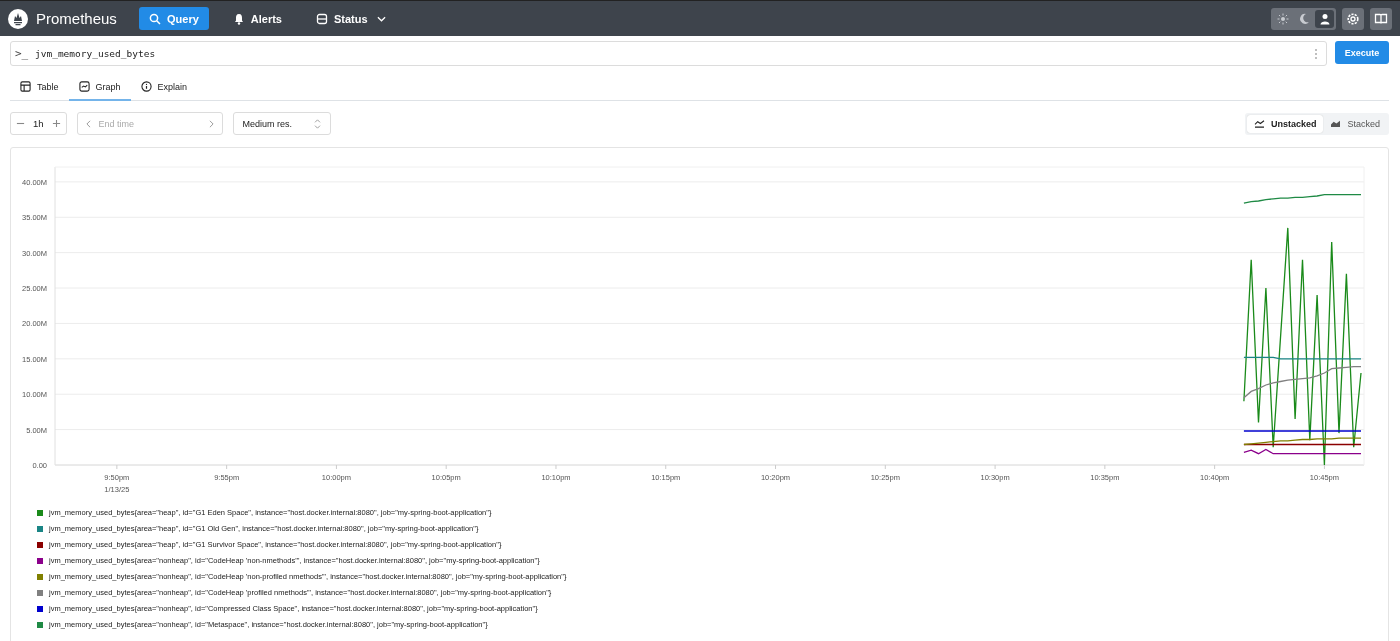  I want to click on docs-button, so click(1381, 18).